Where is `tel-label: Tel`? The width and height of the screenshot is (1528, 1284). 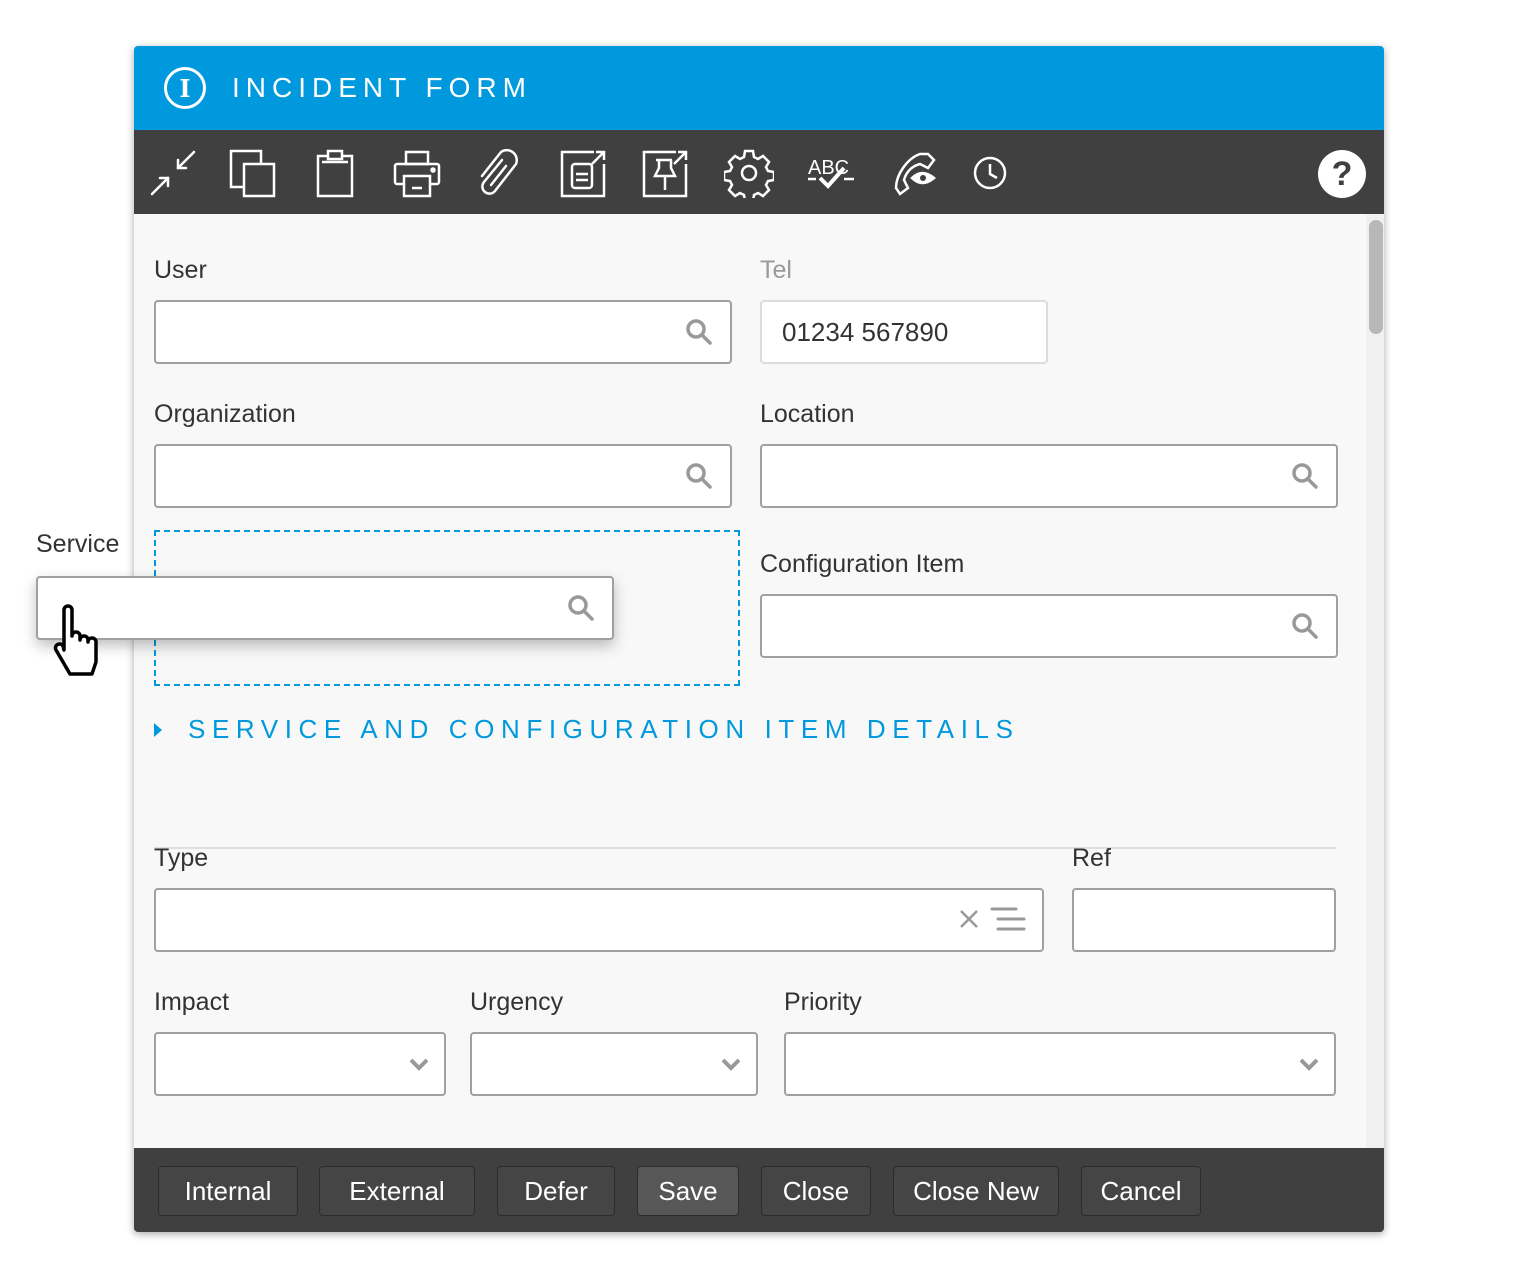 tel-label: Tel is located at coordinates (776, 270).